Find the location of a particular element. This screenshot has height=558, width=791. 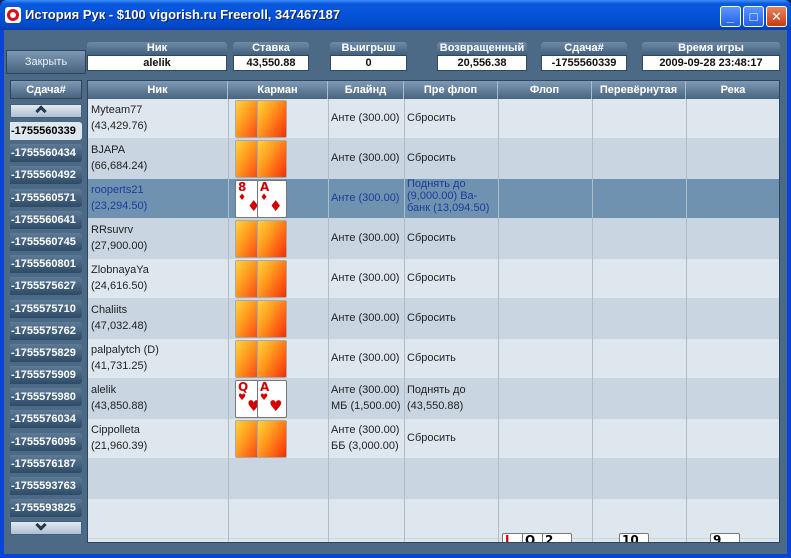

table-row: RRsuvrv (27,900.00) Анте (300.00) Сбросить is located at coordinates (433, 239).